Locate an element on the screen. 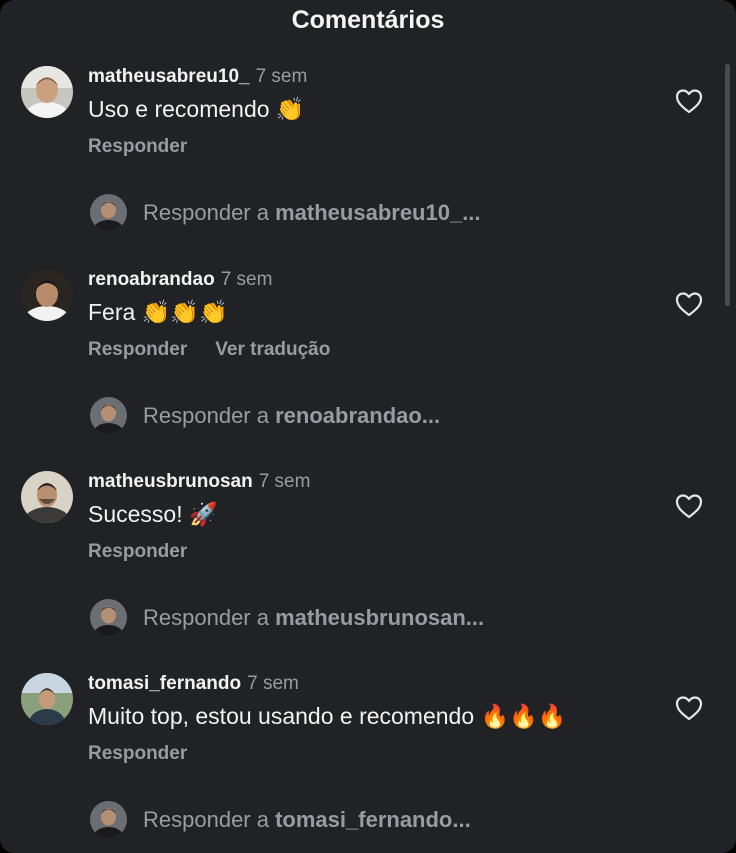  comment-text: Sucesso! 🚀 is located at coordinates (153, 514).